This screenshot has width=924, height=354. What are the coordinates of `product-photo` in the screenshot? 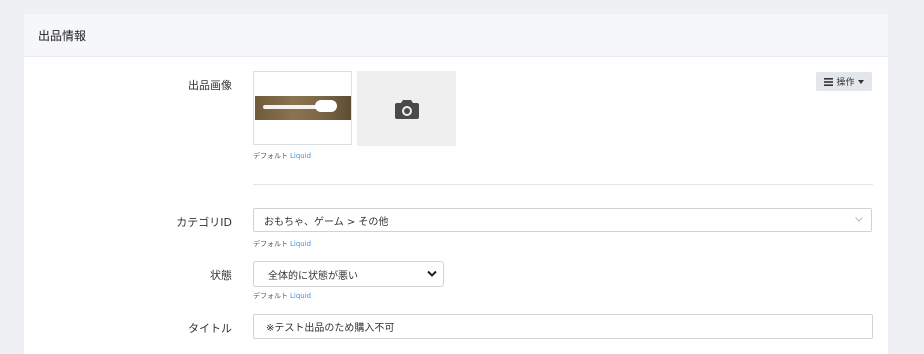 It's located at (302, 108).